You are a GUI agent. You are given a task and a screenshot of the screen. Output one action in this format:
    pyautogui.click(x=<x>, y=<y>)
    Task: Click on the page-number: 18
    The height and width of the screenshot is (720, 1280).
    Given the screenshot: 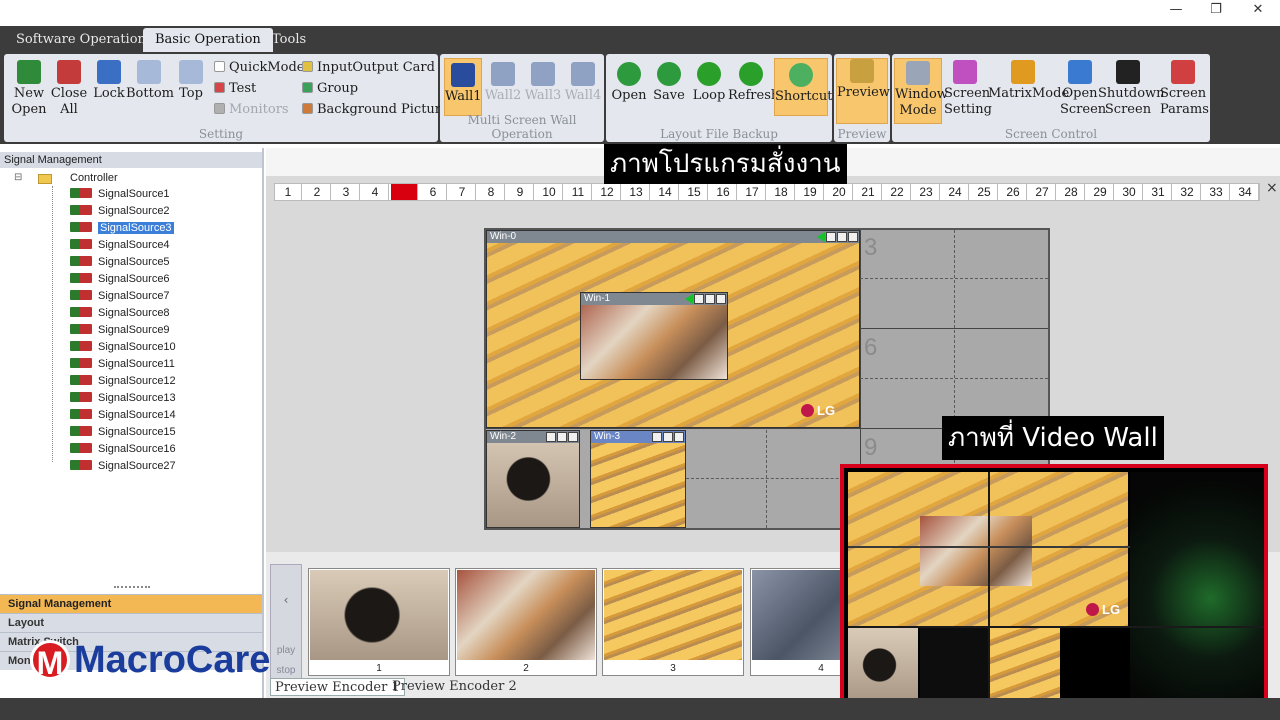 What is the action you would take?
    pyautogui.click(x=781, y=192)
    